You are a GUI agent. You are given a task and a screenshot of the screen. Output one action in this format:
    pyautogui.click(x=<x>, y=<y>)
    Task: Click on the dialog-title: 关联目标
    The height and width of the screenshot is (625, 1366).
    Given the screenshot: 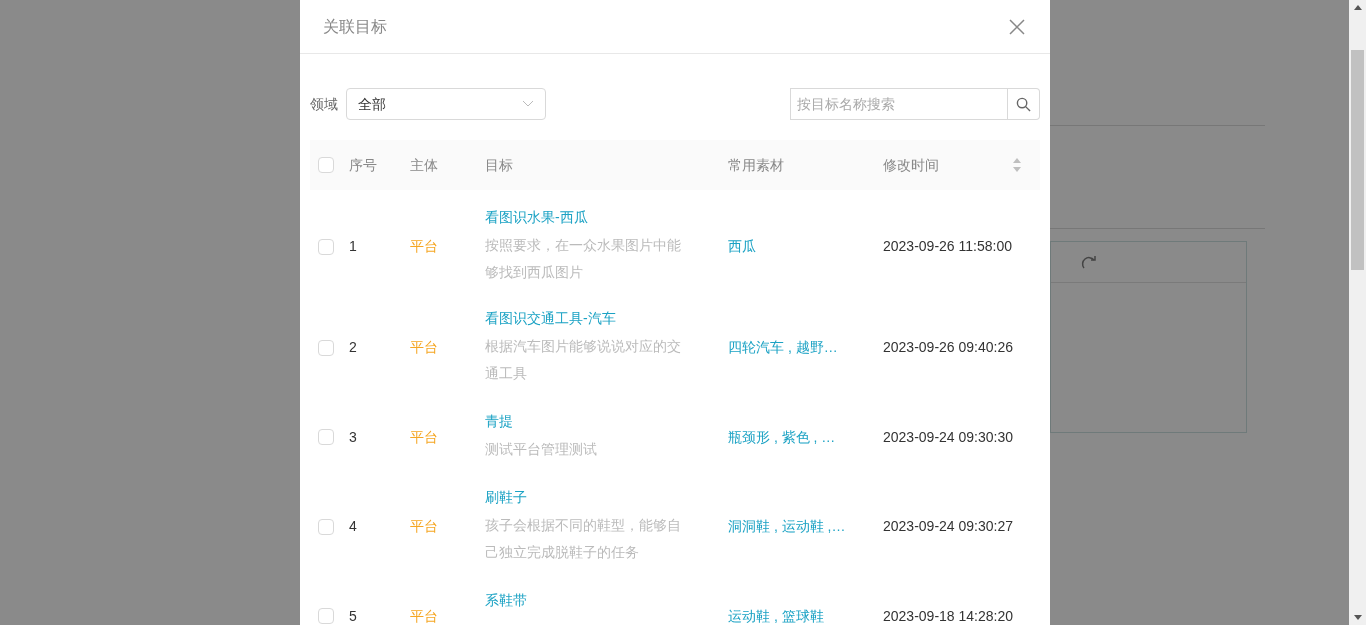 What is the action you would take?
    pyautogui.click(x=355, y=26)
    